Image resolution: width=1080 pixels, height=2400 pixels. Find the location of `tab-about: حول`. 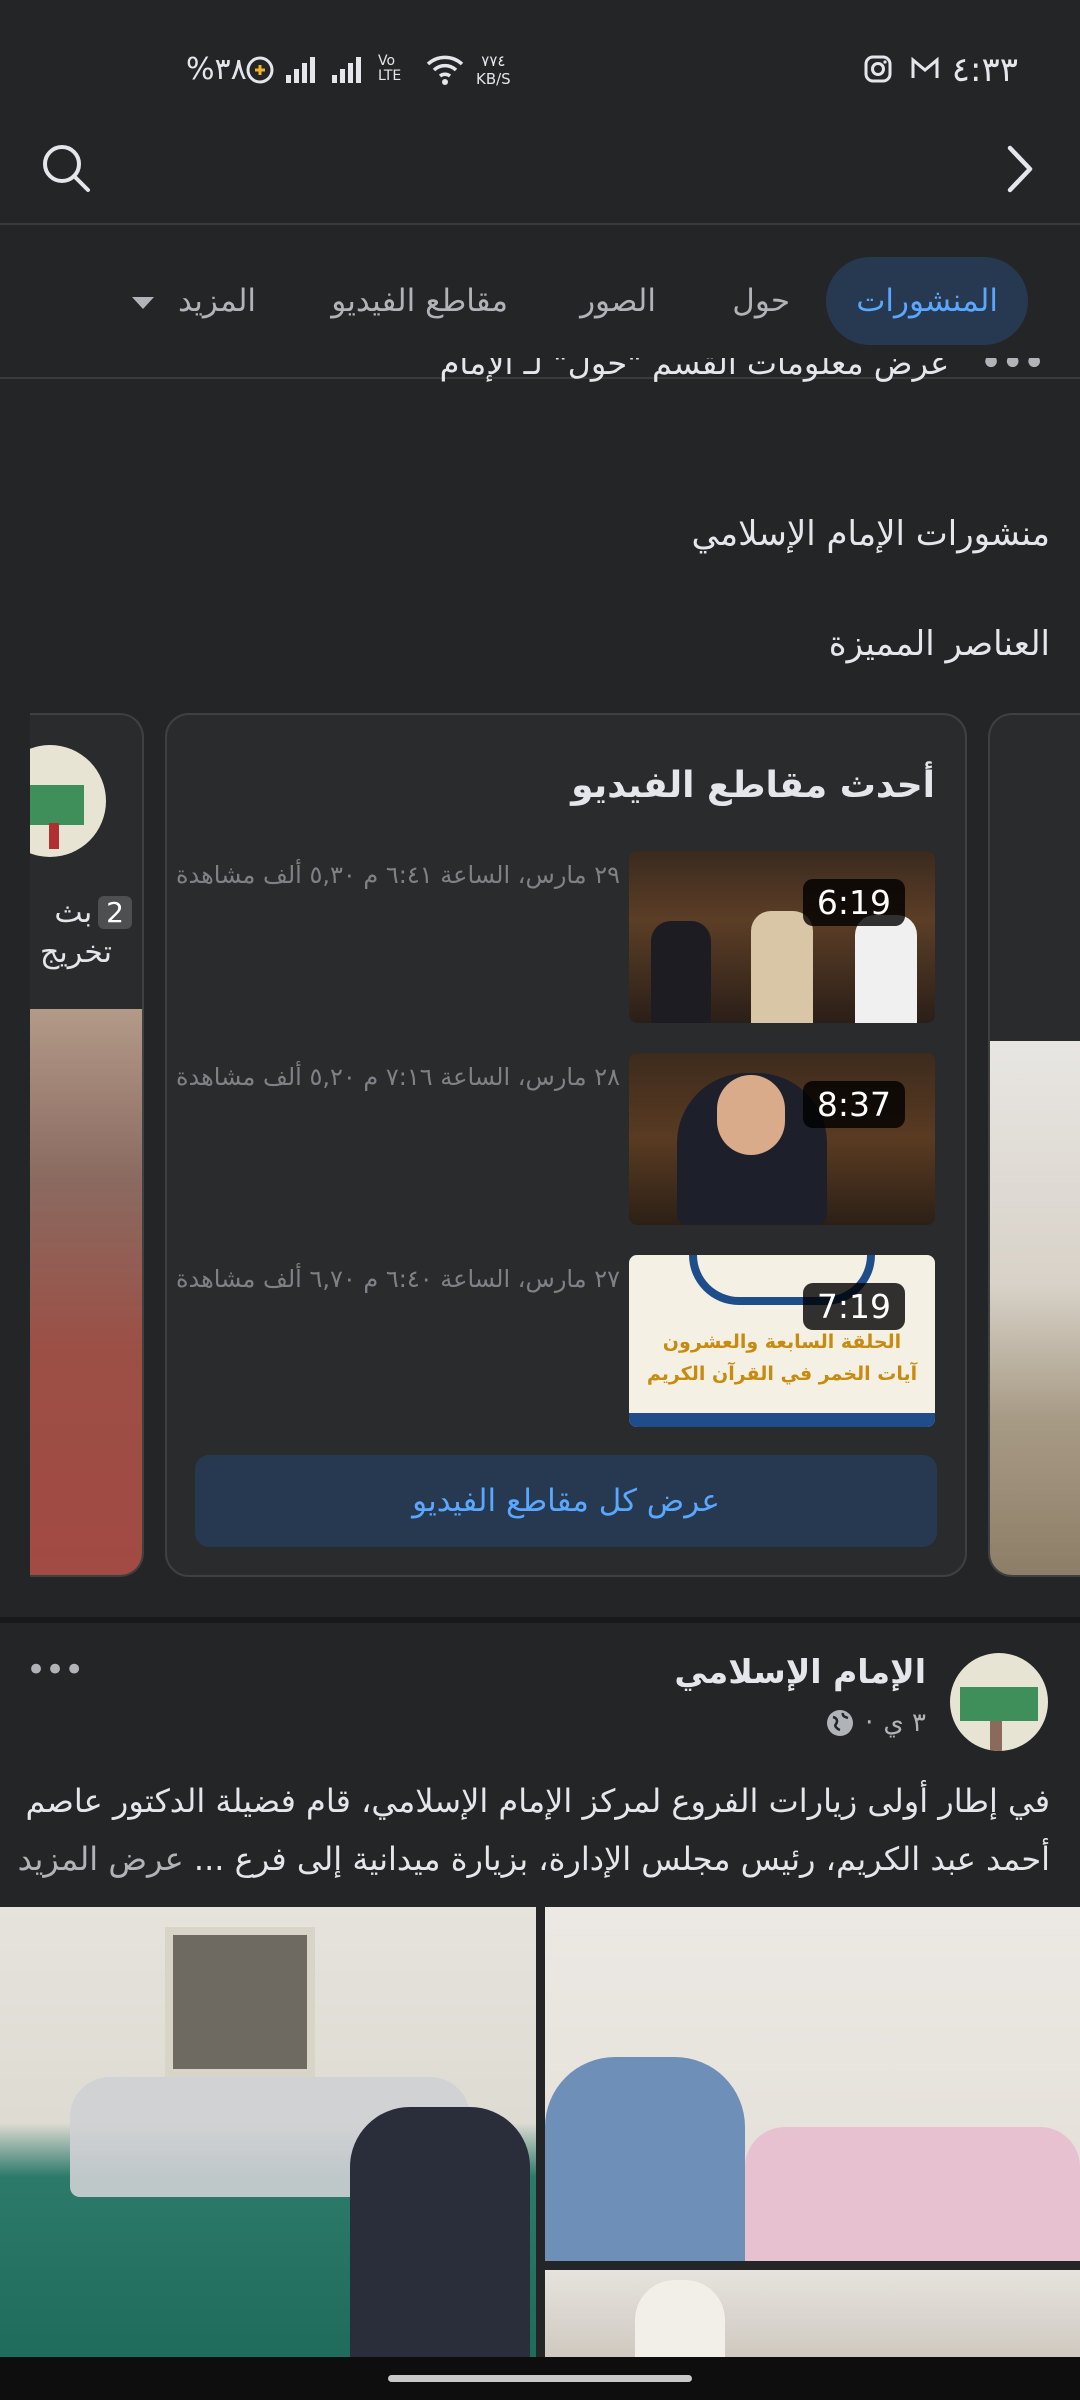

tab-about: حول is located at coordinates (761, 301).